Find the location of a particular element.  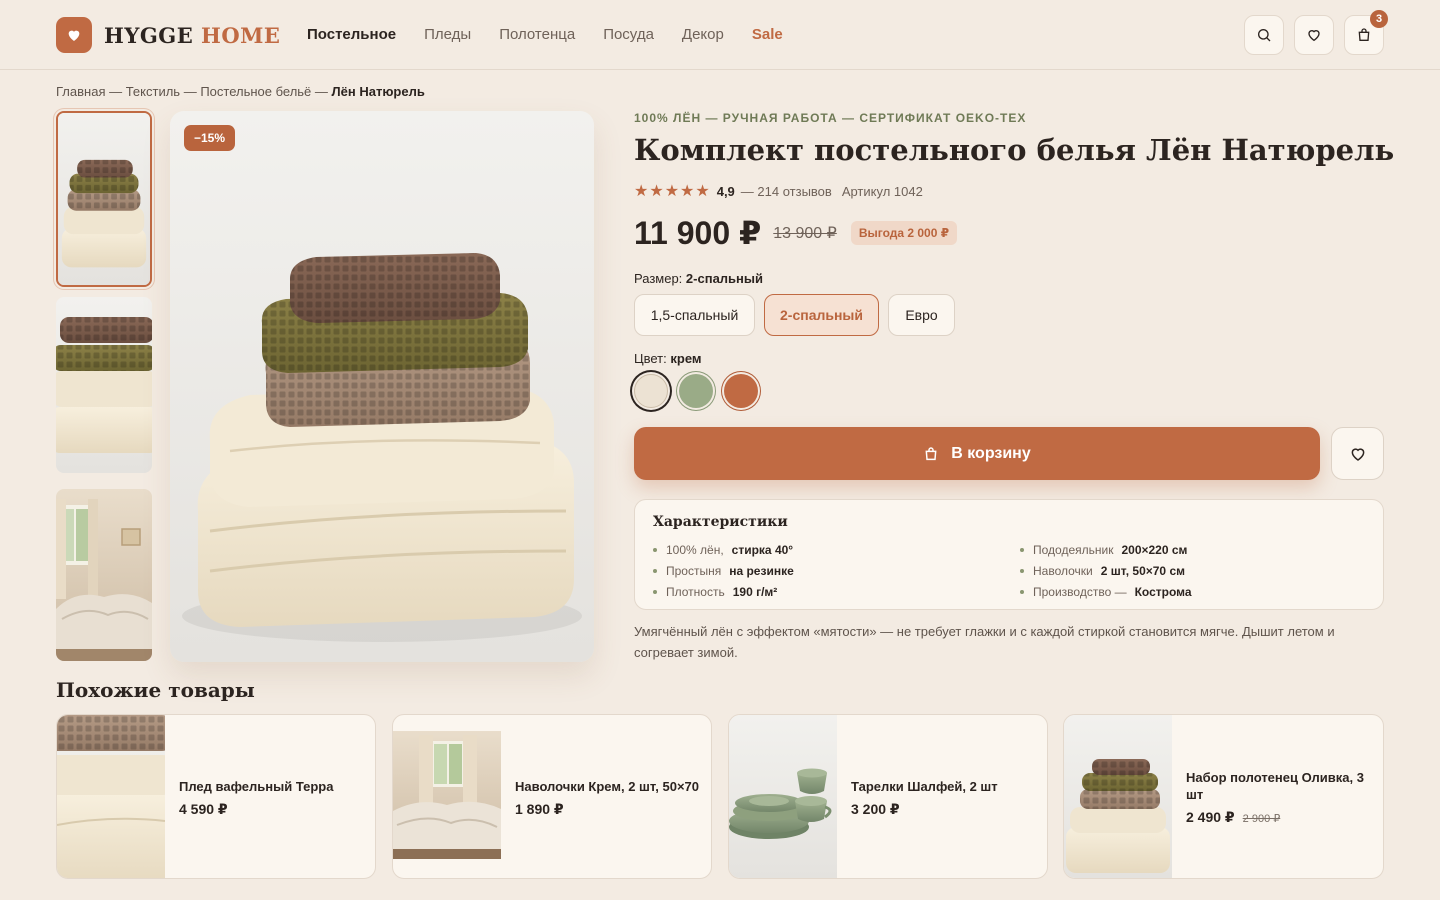

add-to-cart-label: В корзину is located at coordinates (991, 453).